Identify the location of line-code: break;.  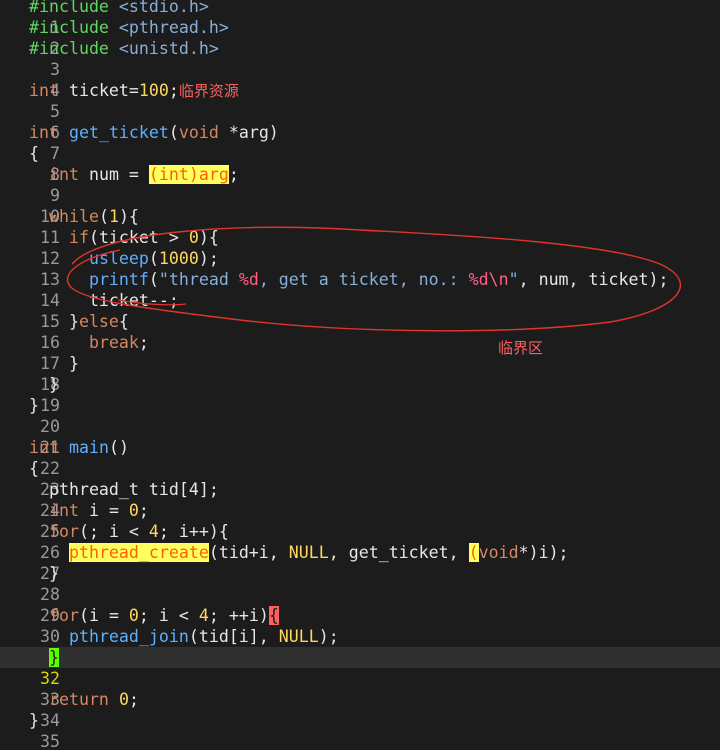
(118, 342).